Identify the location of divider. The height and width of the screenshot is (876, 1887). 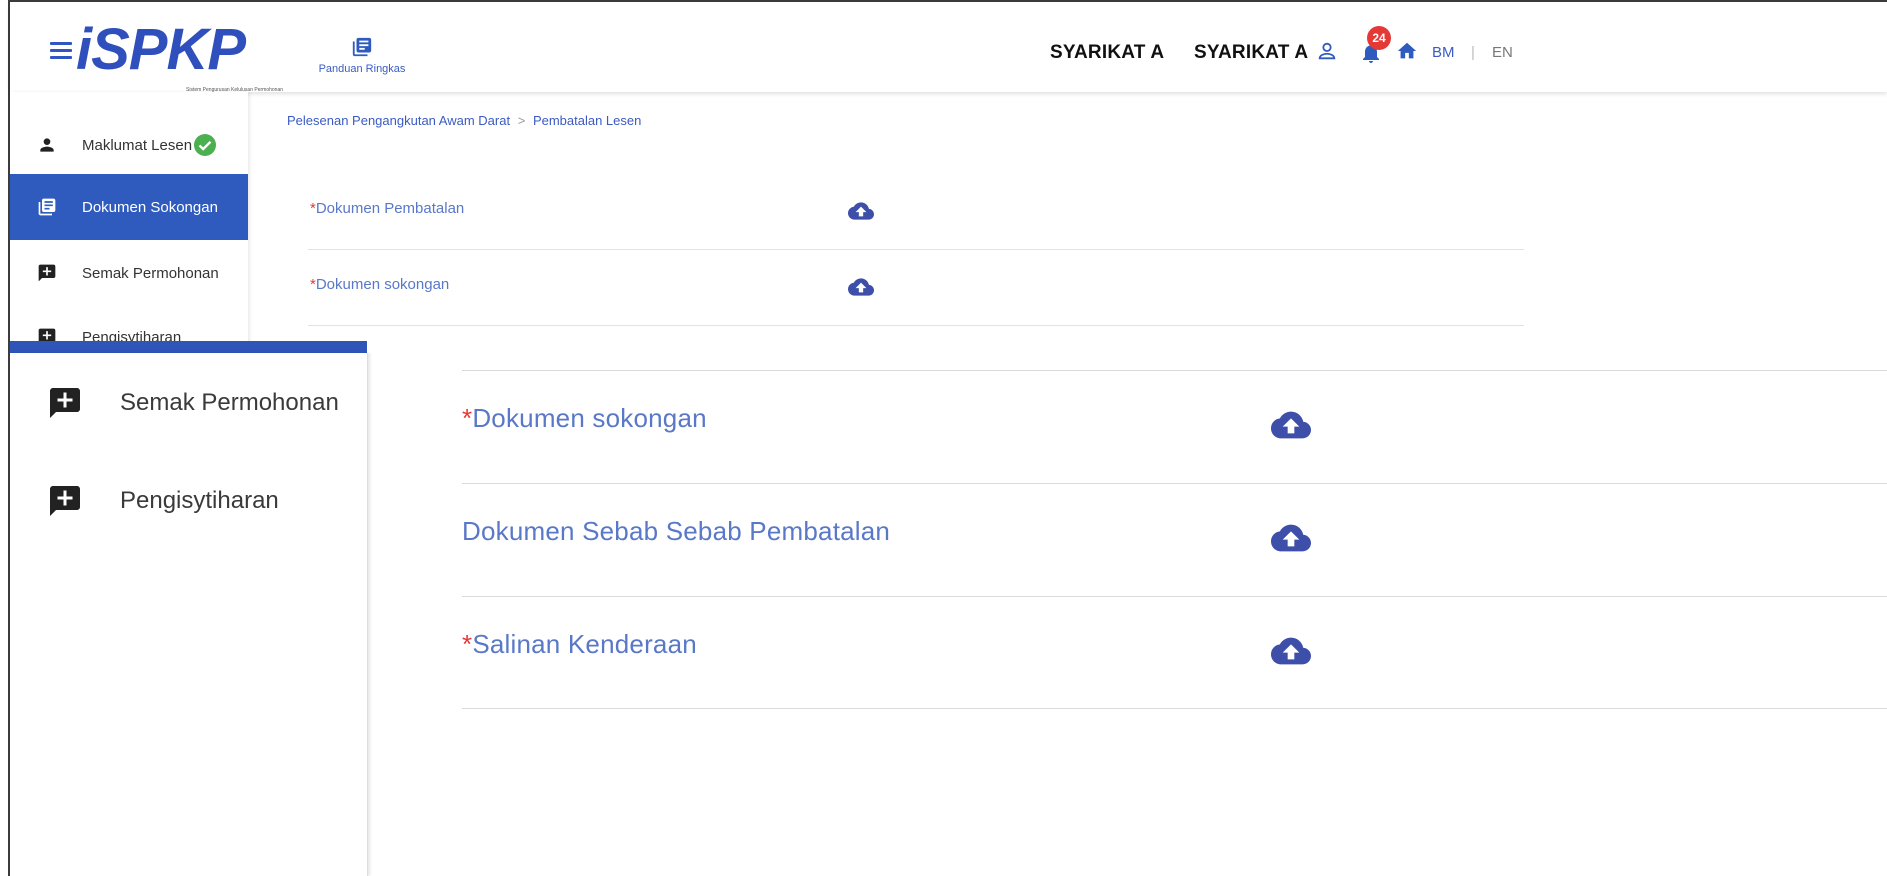
(1174, 708).